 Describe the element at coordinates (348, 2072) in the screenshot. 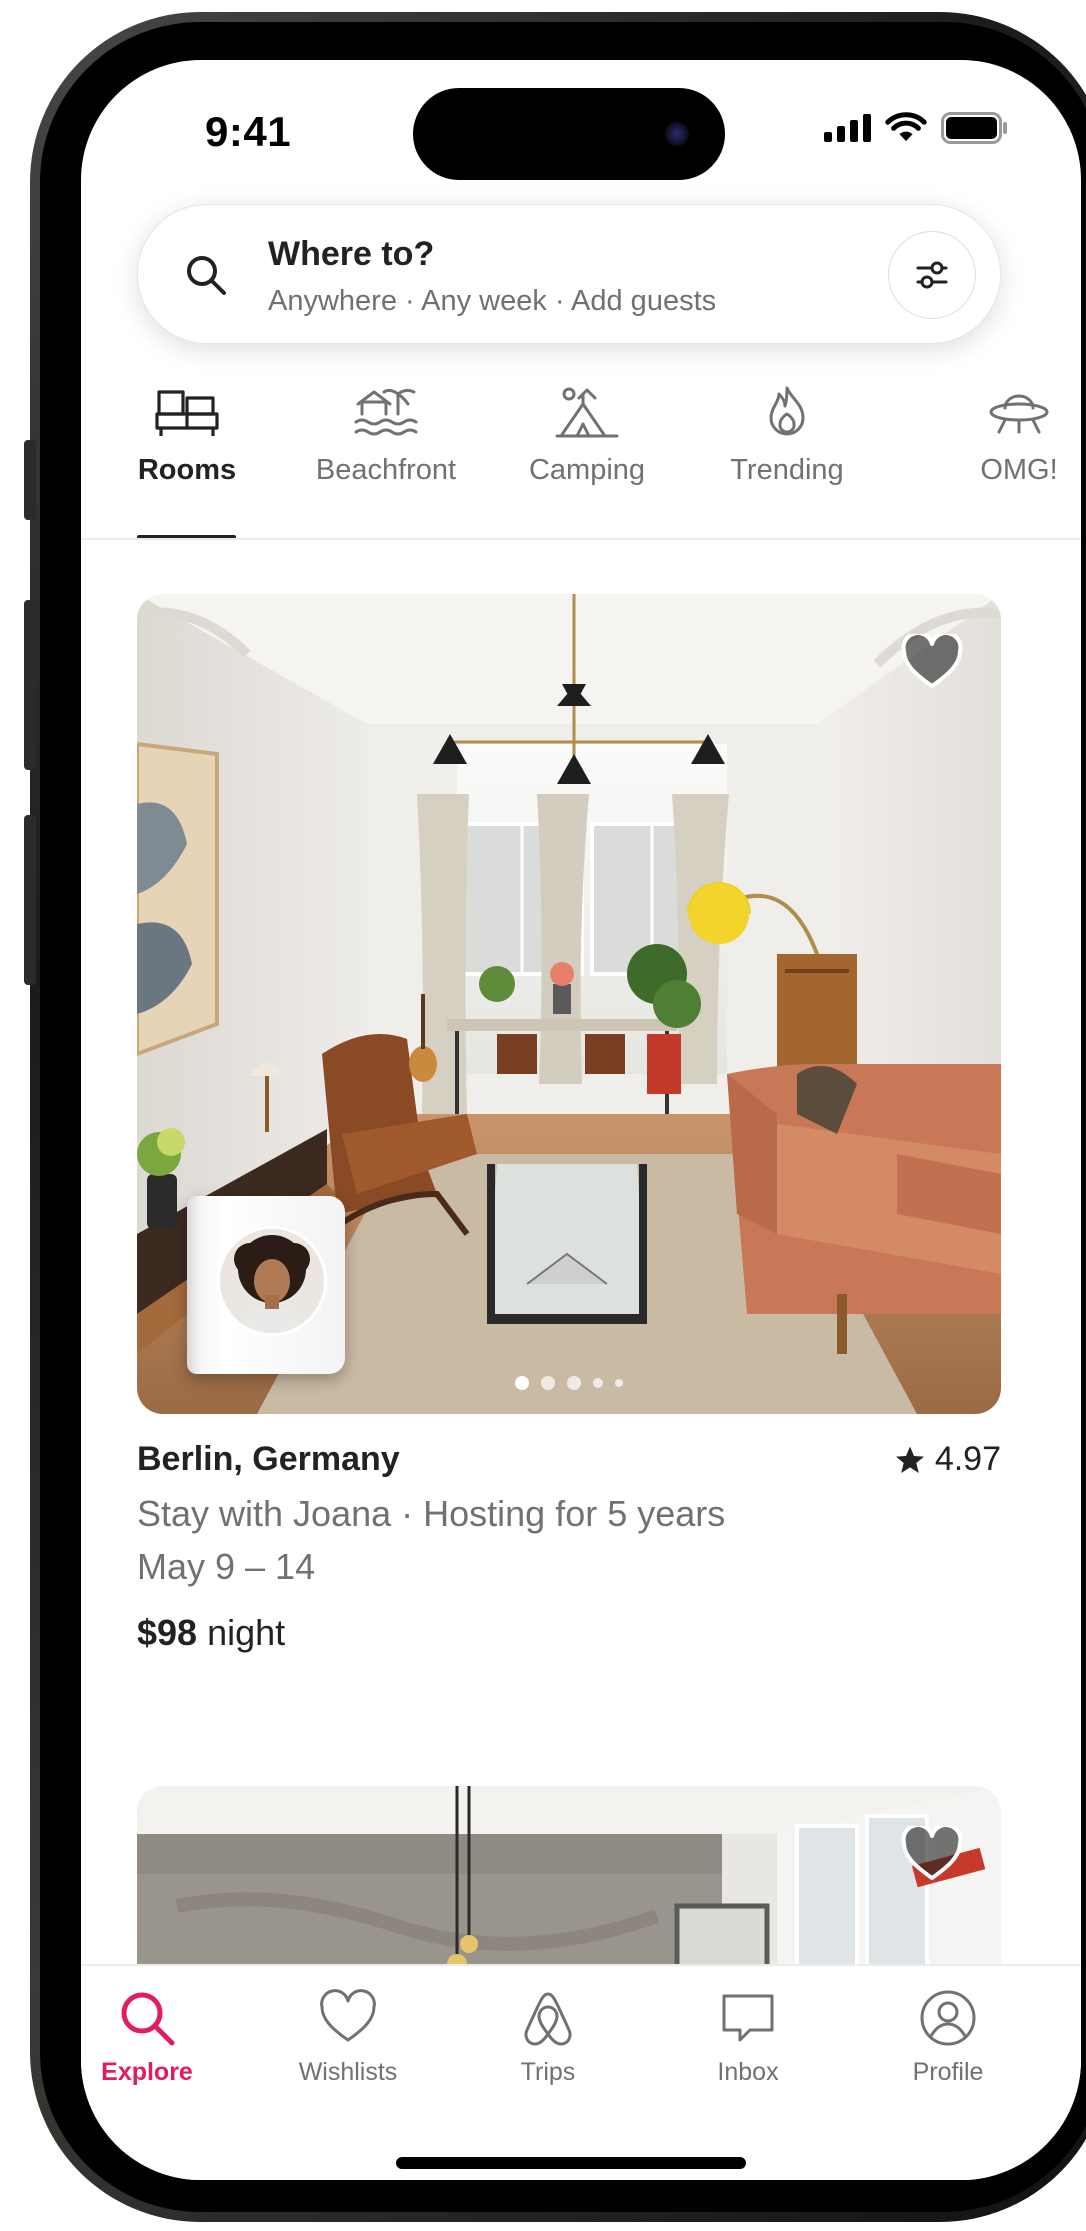

I see `nav-label: Wishlists` at that location.